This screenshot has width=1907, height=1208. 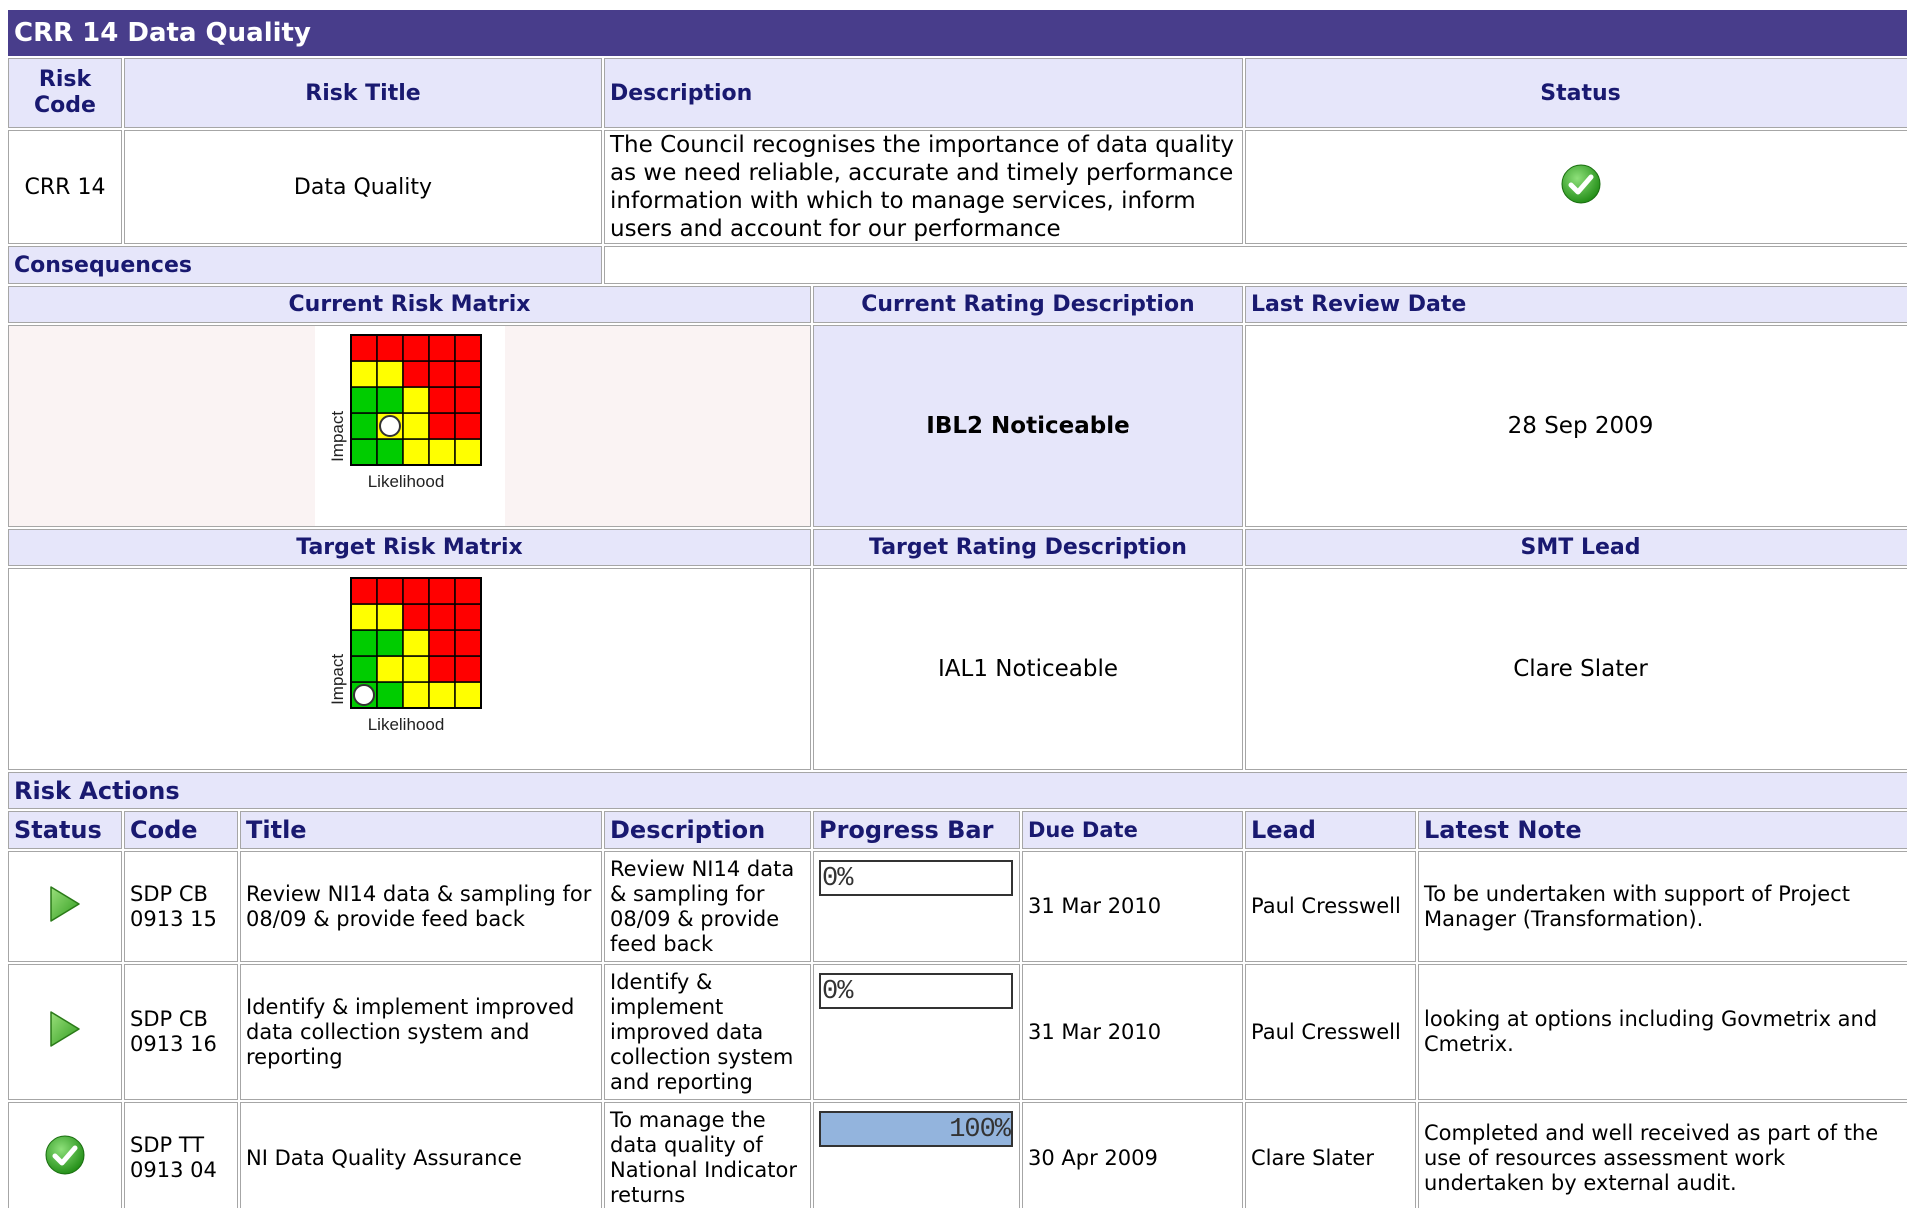 I want to click on last-review-date-value: 28 Sep 2009, so click(x=1576, y=426).